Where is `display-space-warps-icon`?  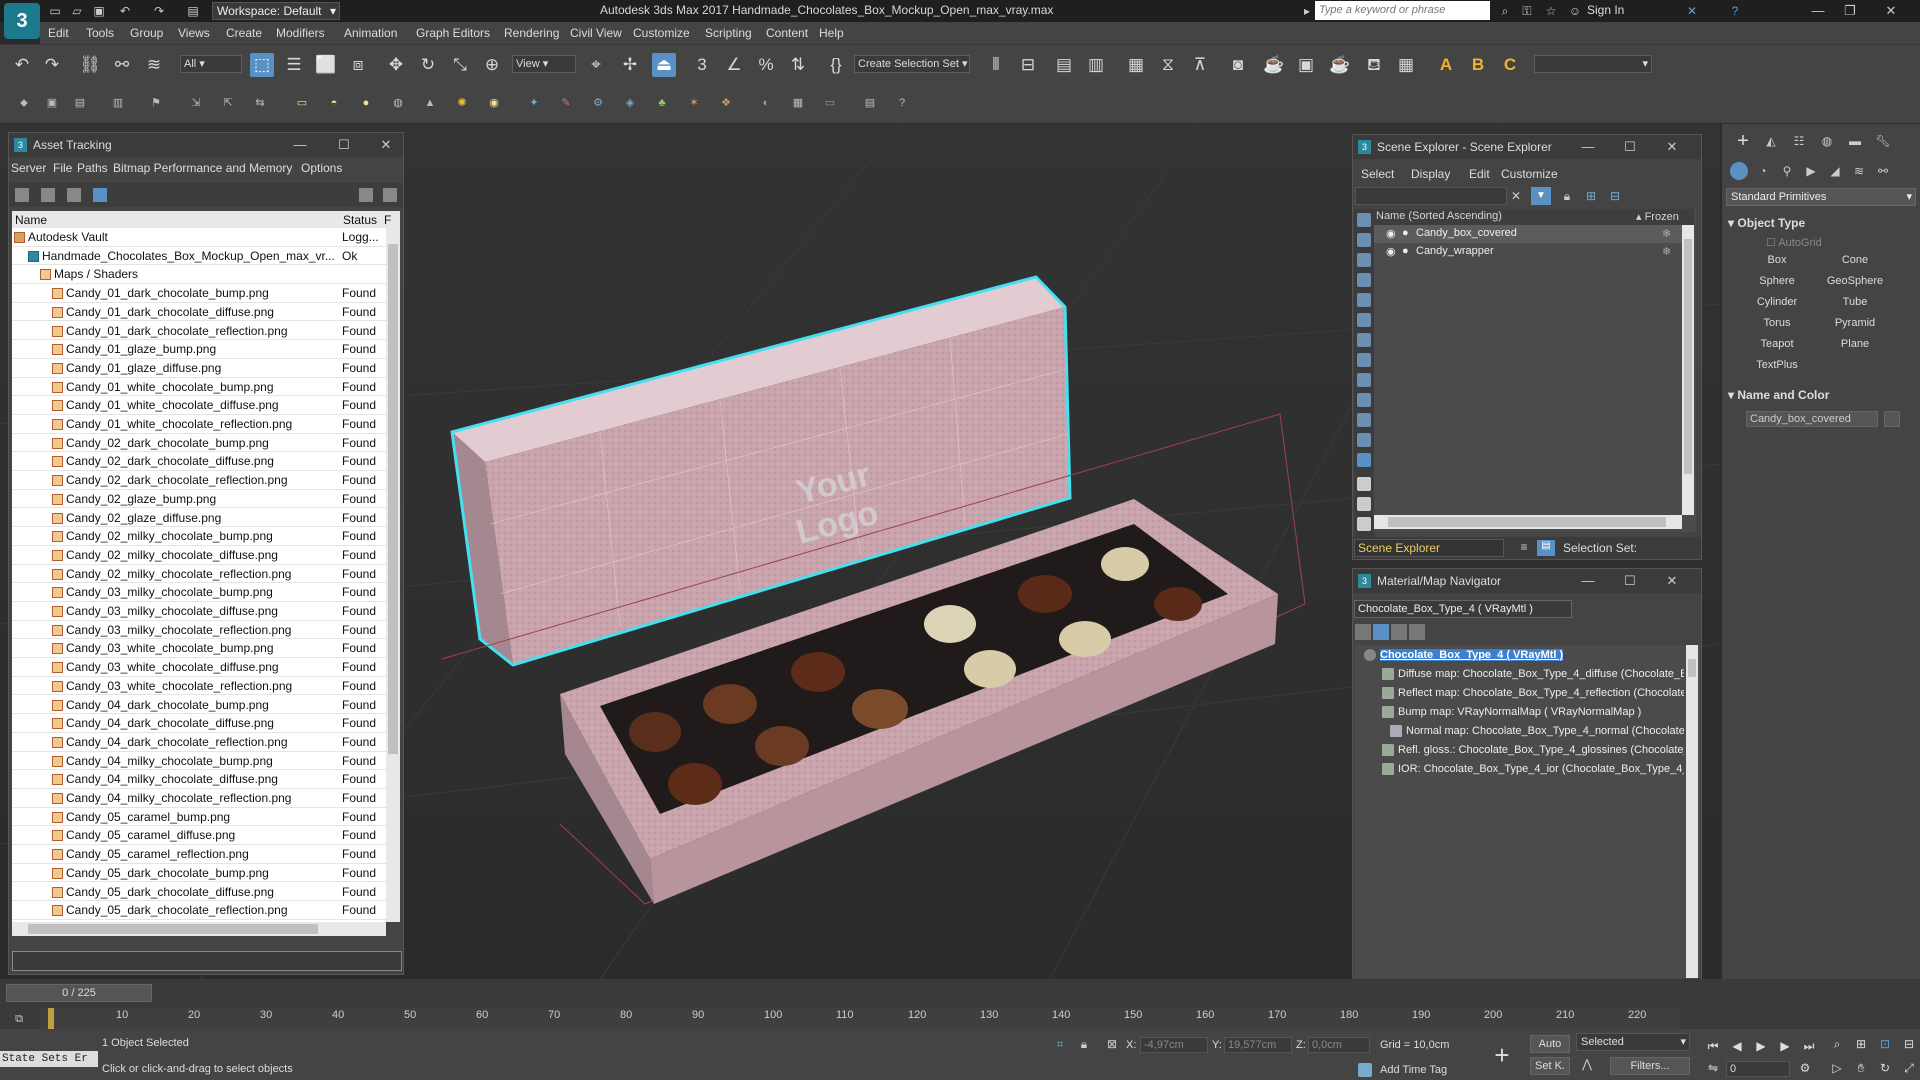
display-space-warps-icon is located at coordinates (1364, 320).